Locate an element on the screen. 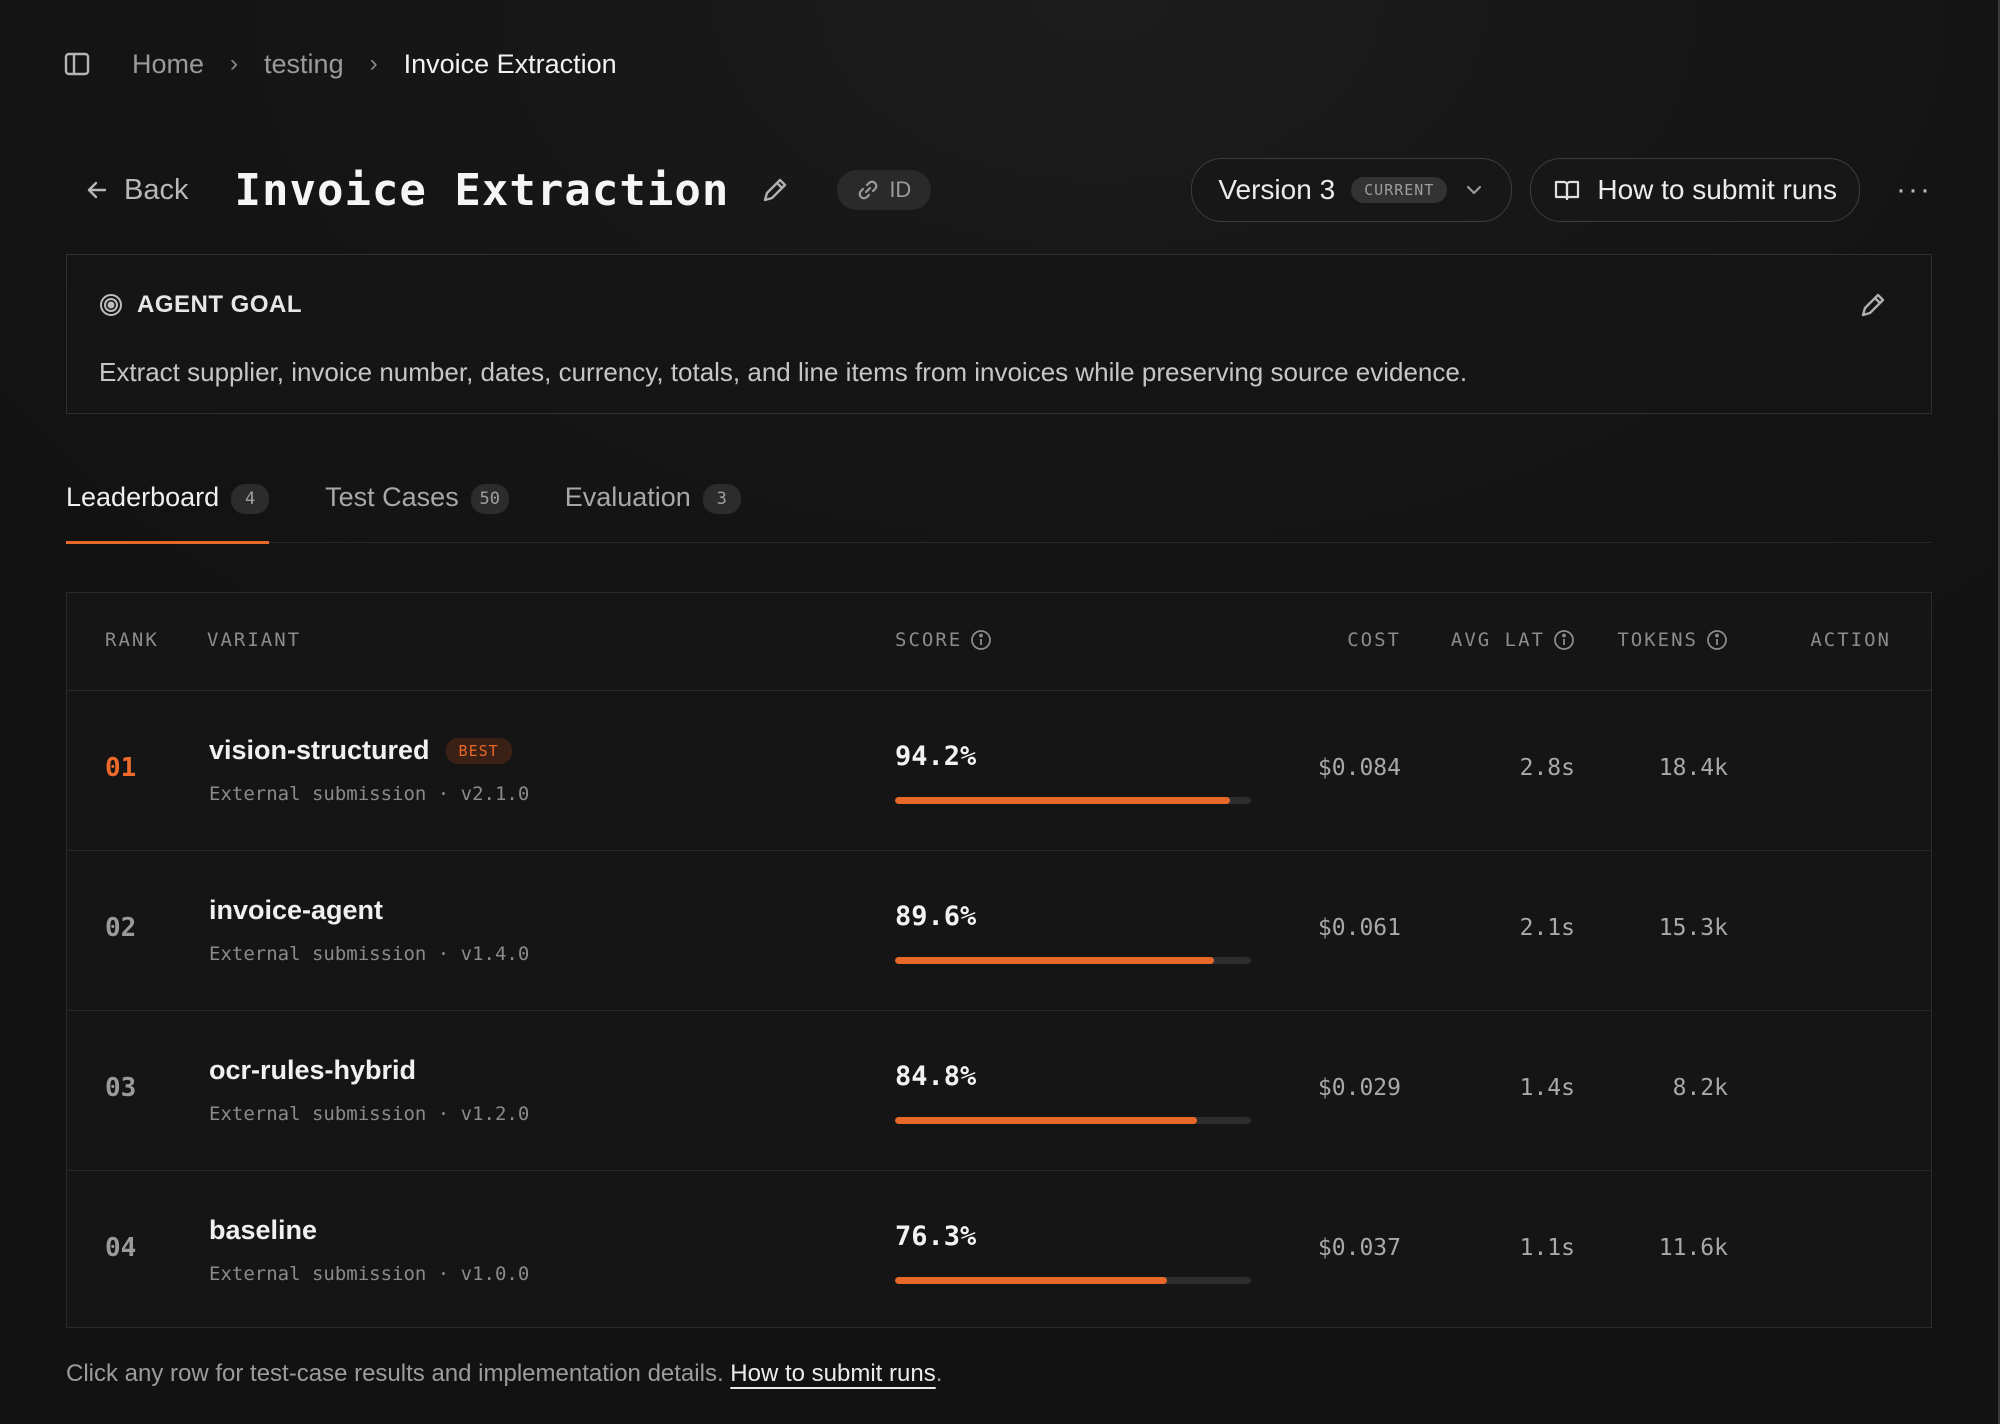 The image size is (2000, 1424). footer-period: . is located at coordinates (939, 1373).